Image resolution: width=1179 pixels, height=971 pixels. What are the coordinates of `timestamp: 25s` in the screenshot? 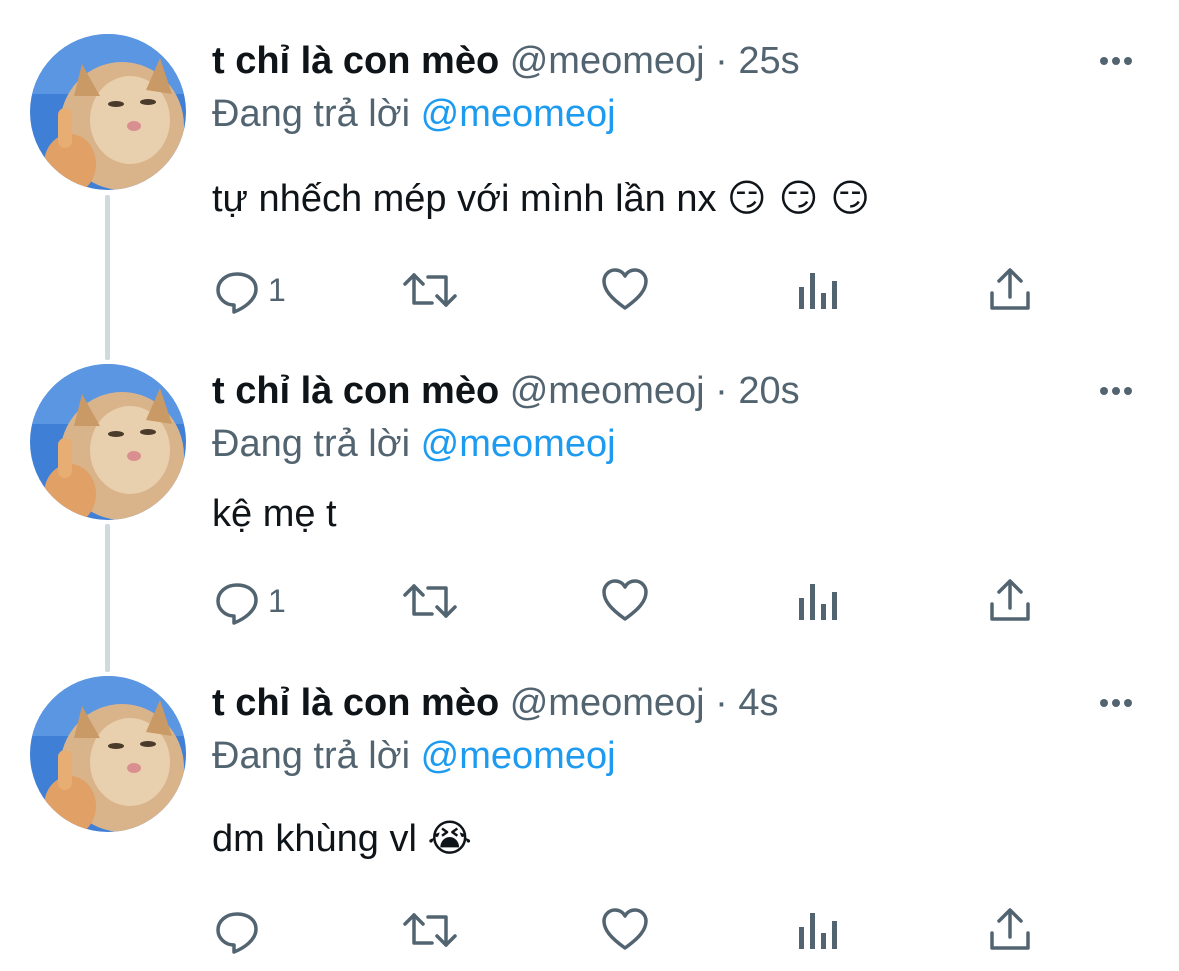 It's located at (768, 61).